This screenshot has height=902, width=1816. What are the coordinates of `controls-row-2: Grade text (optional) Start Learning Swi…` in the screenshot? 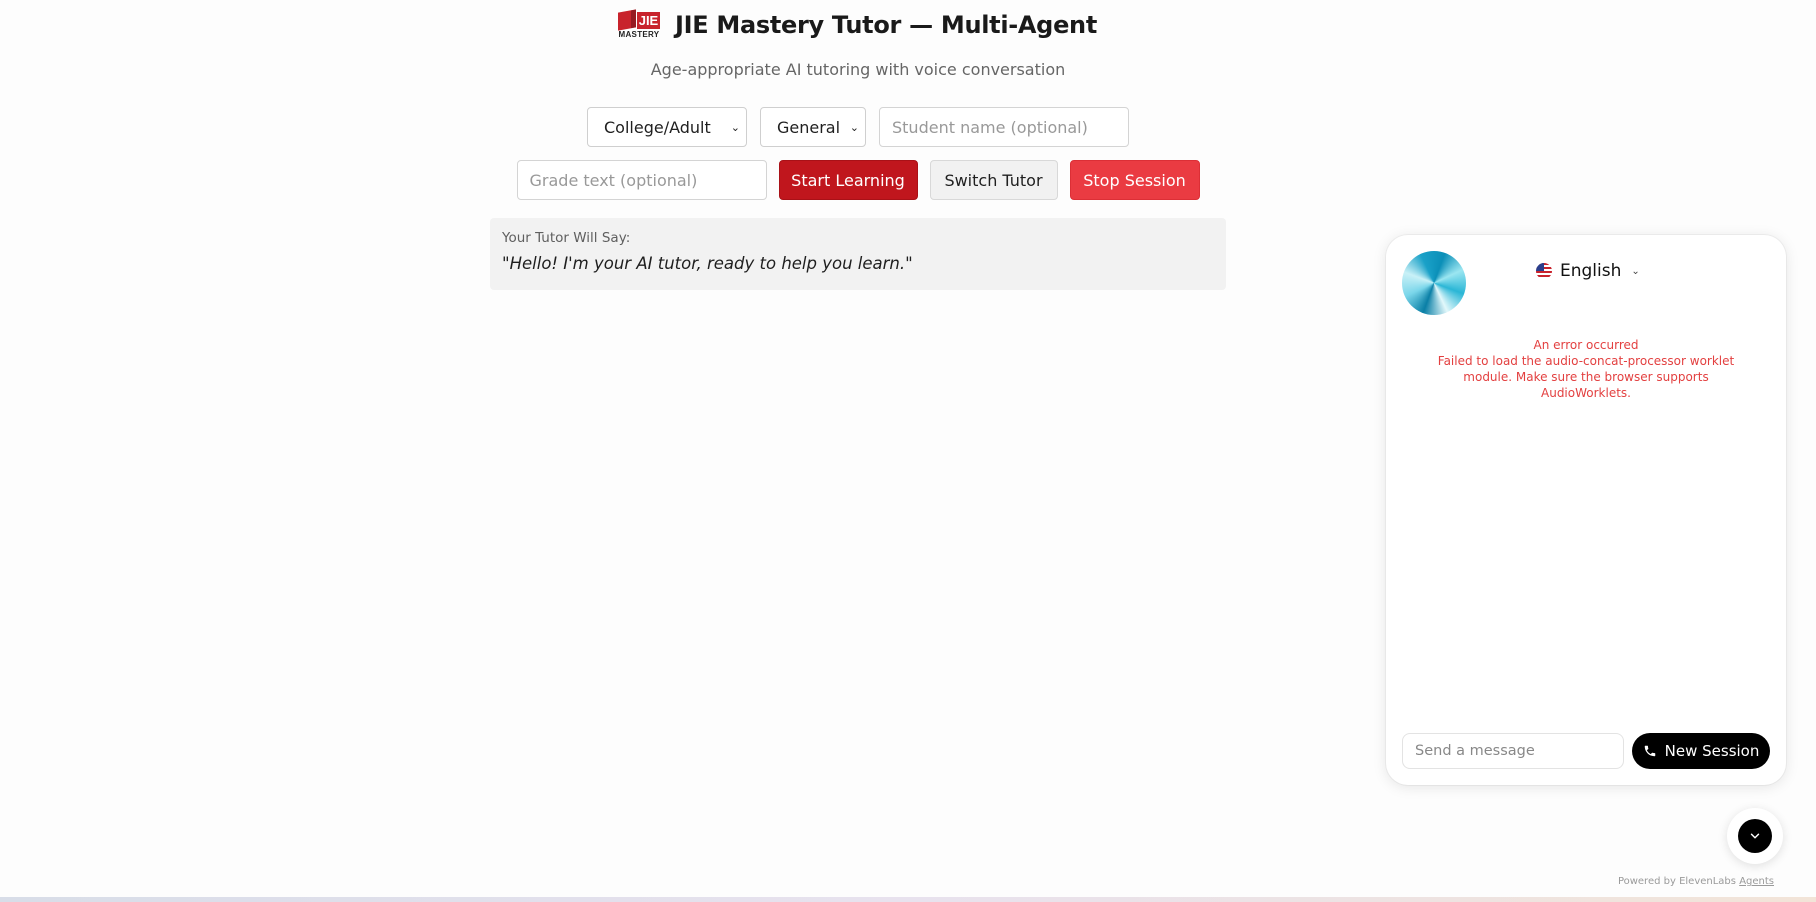 It's located at (858, 180).